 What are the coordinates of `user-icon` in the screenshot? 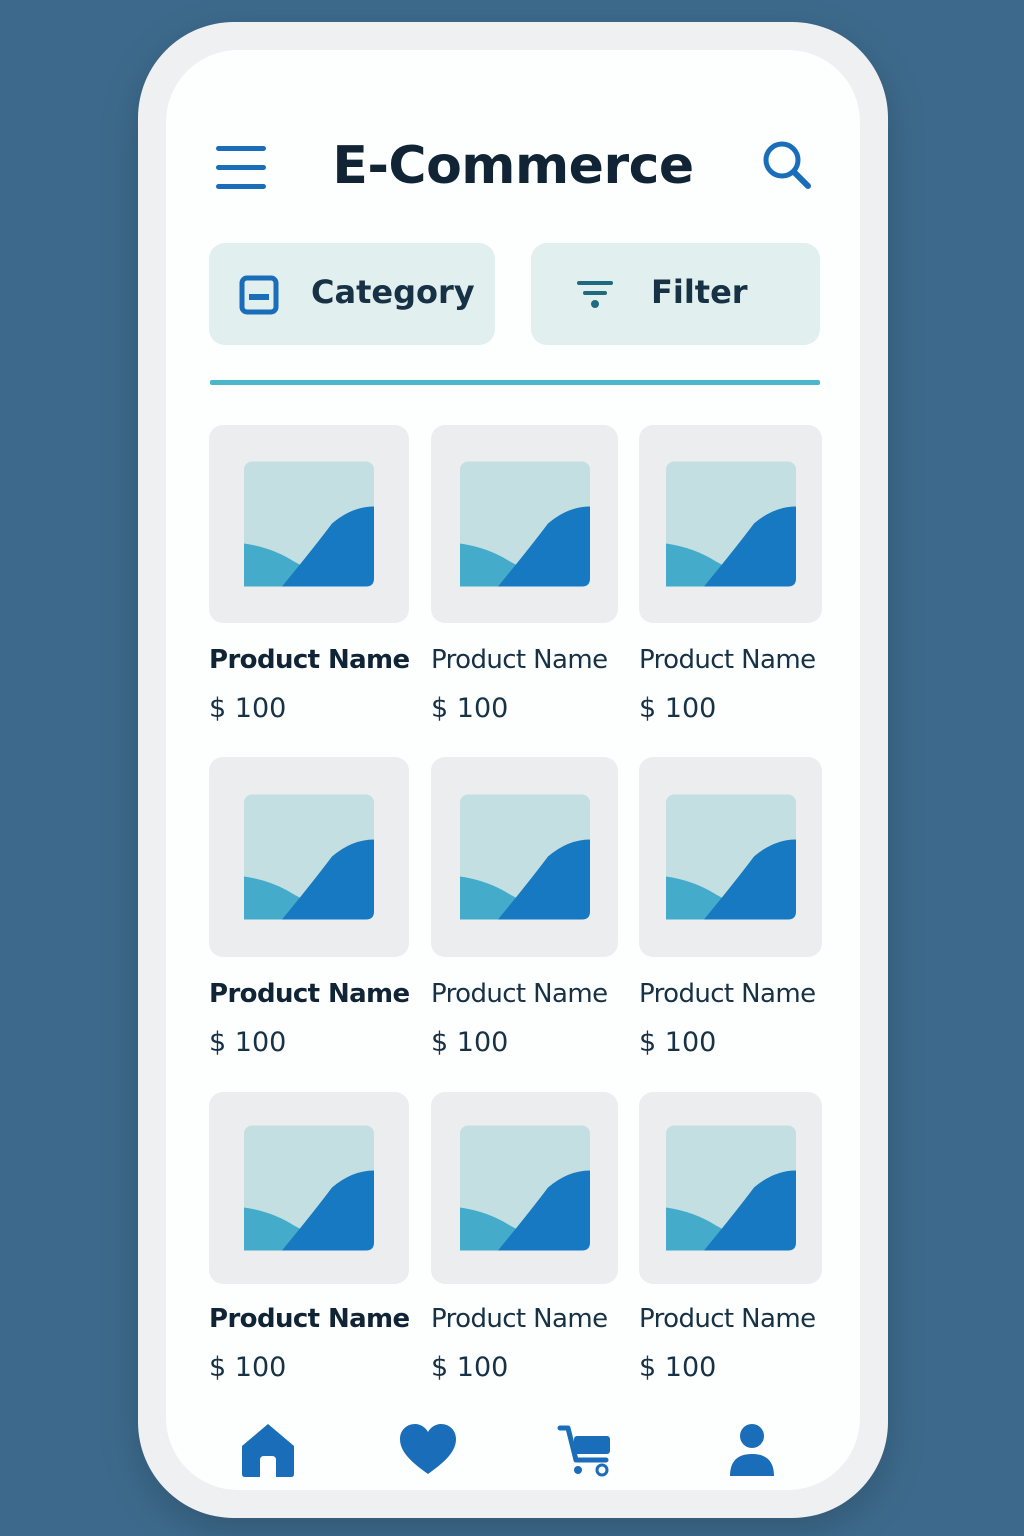 It's located at (752, 1450).